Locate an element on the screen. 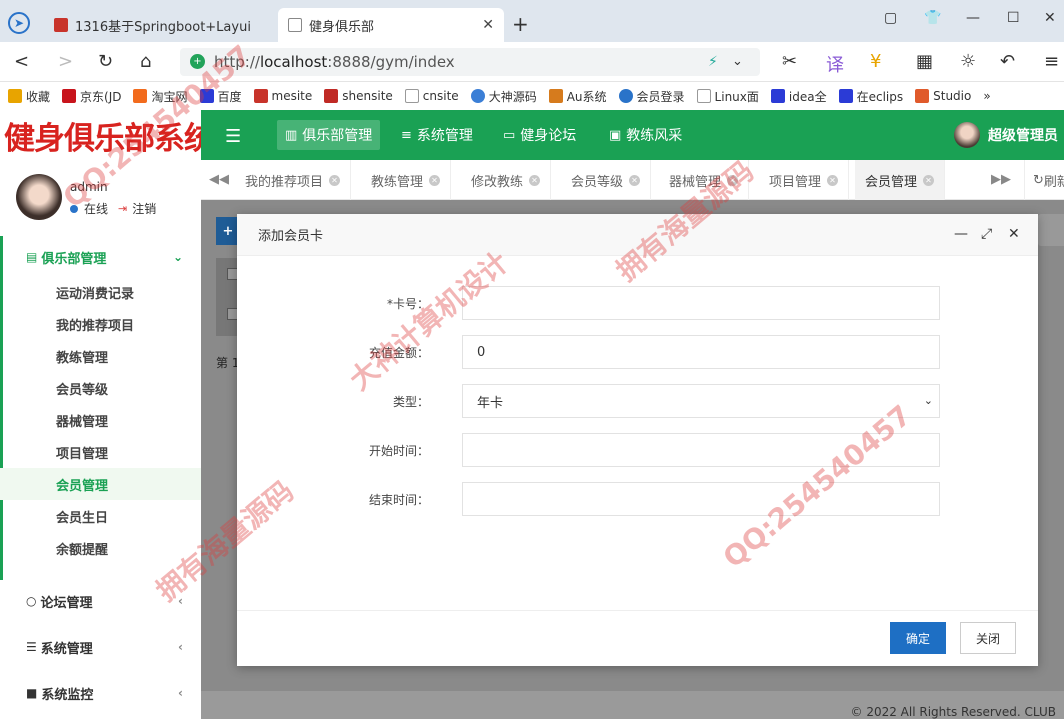 The width and height of the screenshot is (1064, 719). close-tab-icon: ✕ is located at coordinates (488, 25).